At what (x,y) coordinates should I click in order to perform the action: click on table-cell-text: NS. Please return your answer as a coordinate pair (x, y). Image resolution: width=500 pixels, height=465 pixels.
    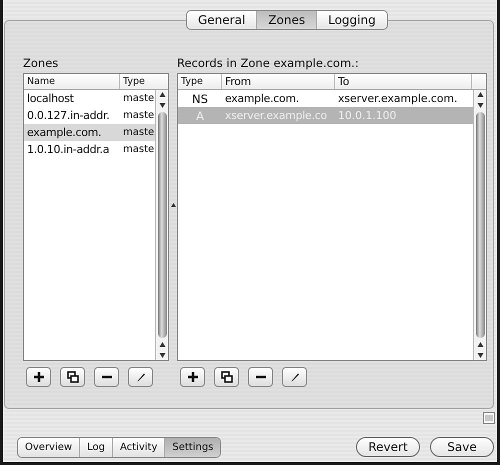
    Looking at the image, I should click on (200, 99).